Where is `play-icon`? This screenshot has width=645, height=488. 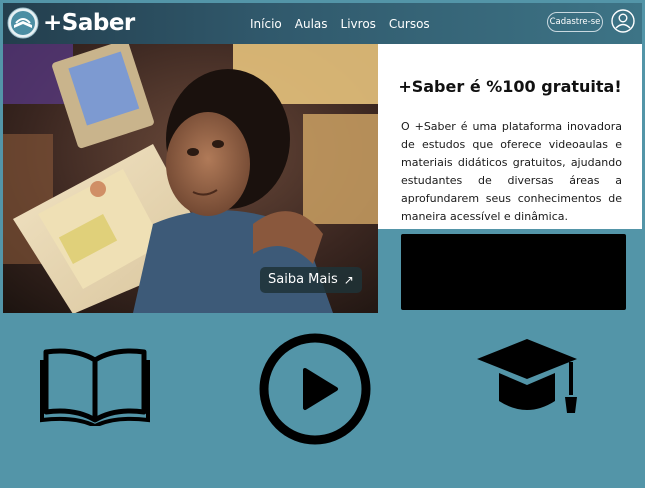 play-icon is located at coordinates (315, 389).